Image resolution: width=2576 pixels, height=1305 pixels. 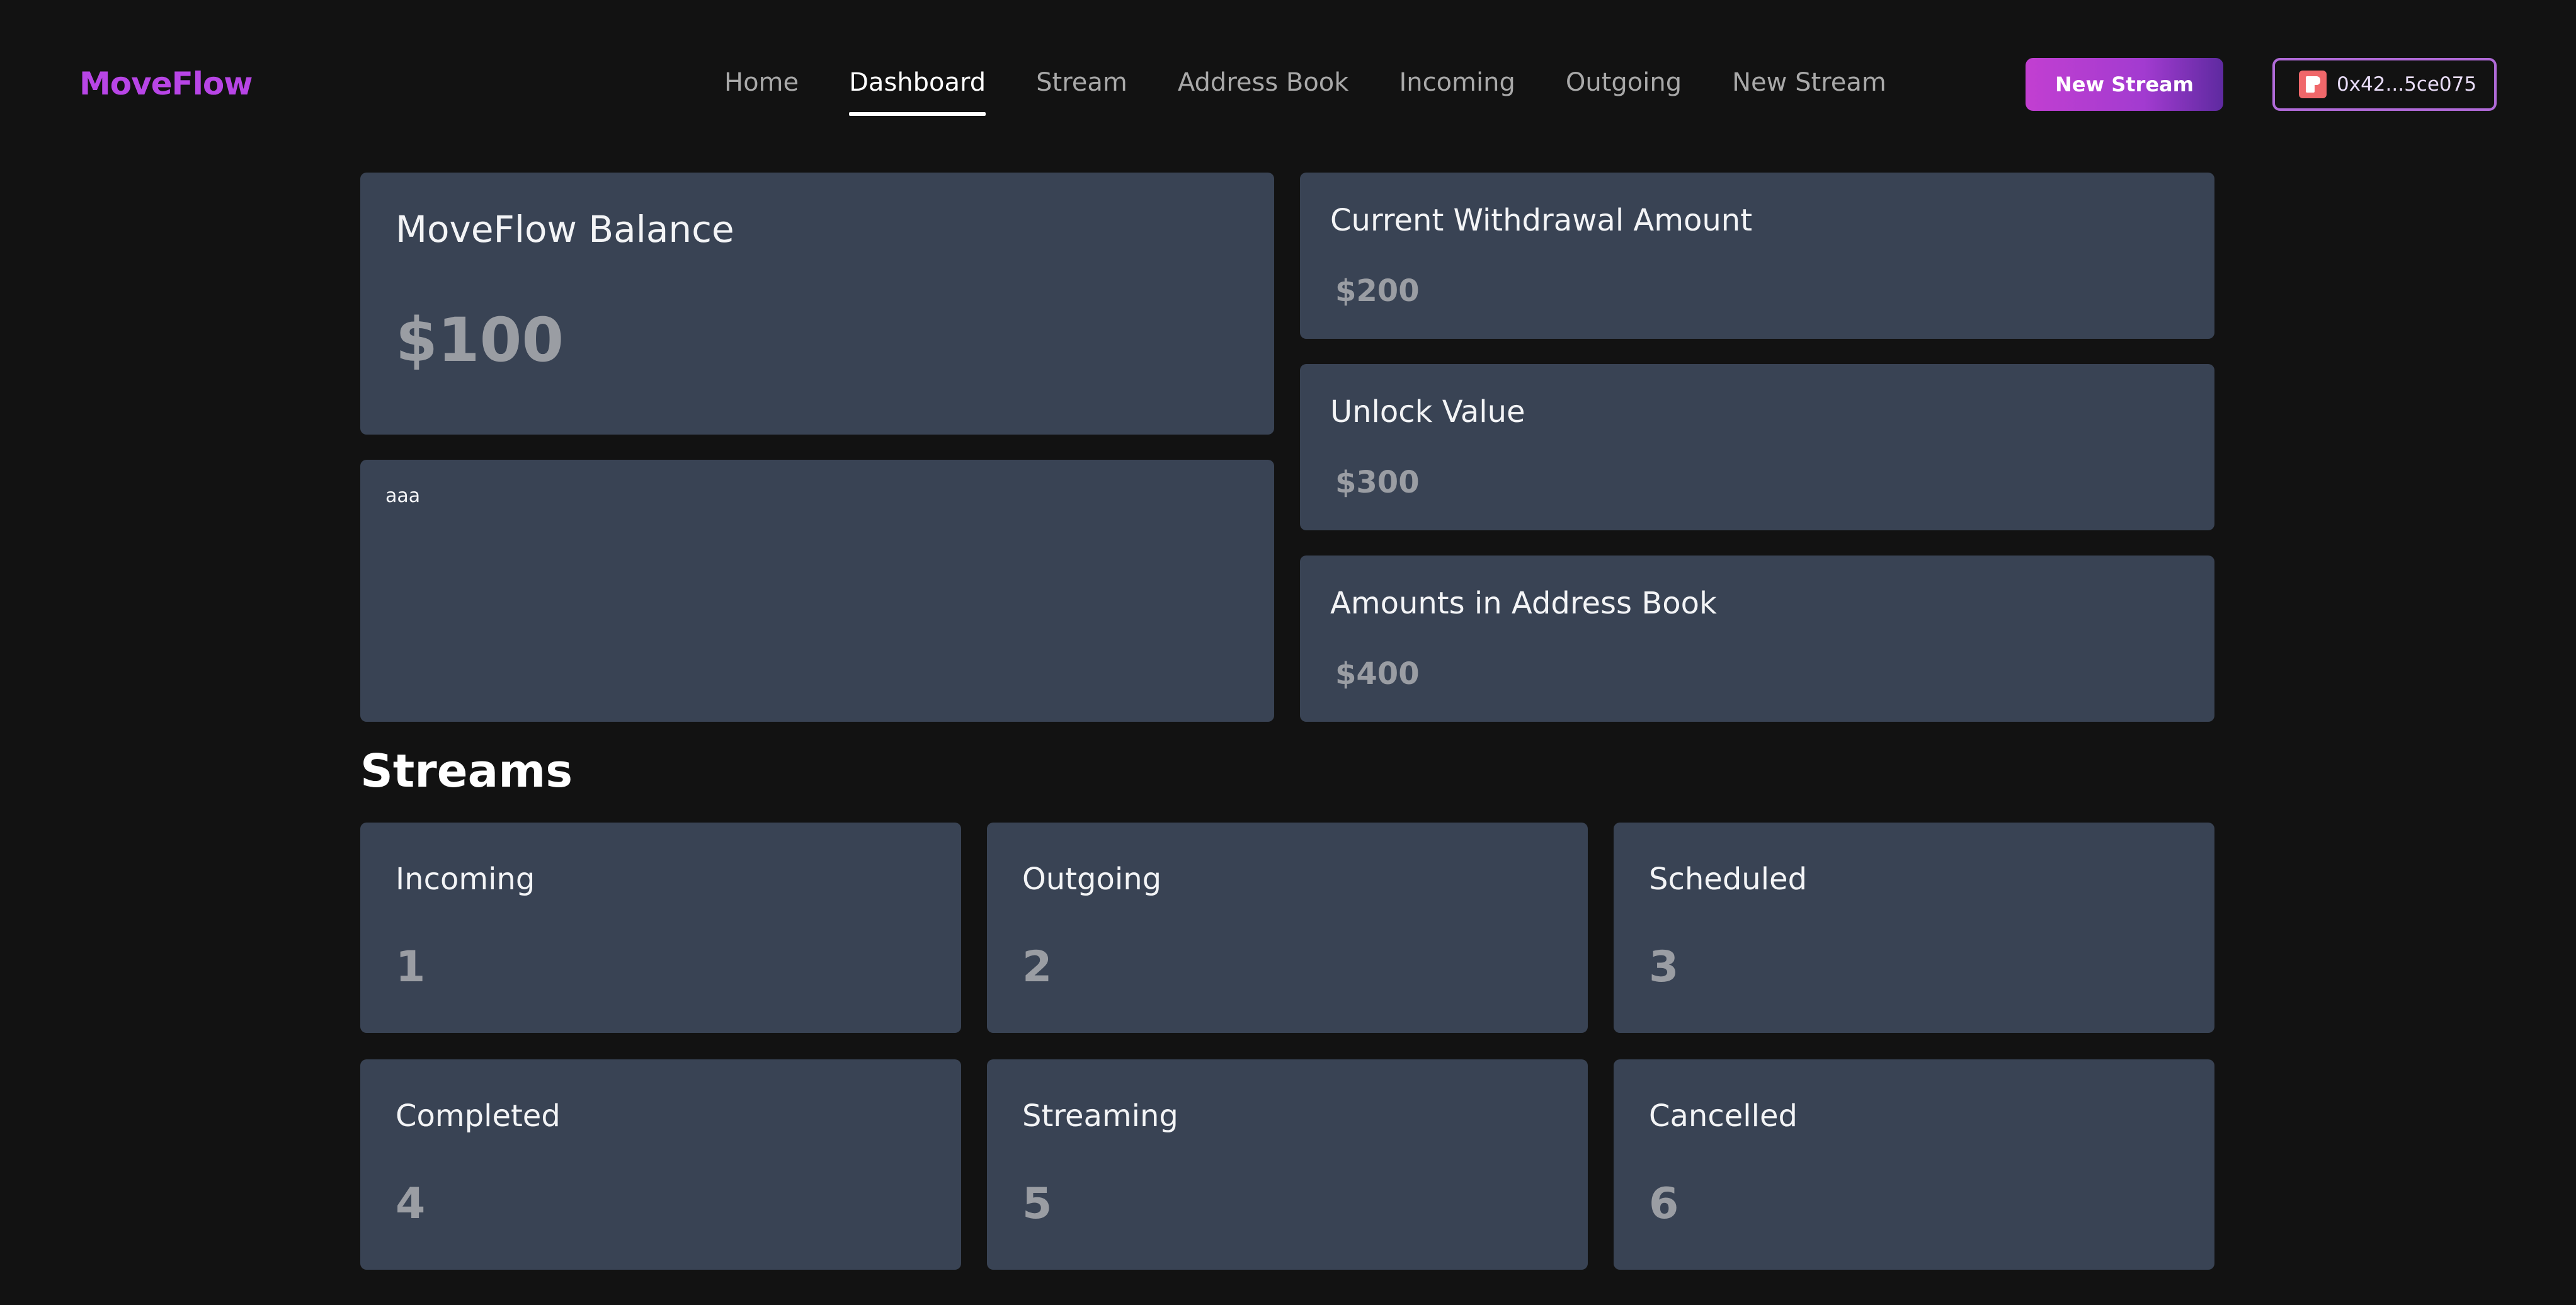 I want to click on balance-title: MoveFlow Balance, so click(x=565, y=229).